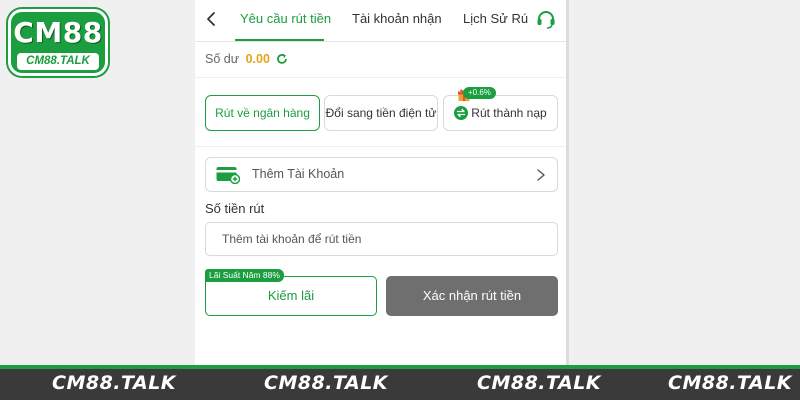  Describe the element at coordinates (495, 18) in the screenshot. I see `tab-history: Lịch Sử Rú` at that location.